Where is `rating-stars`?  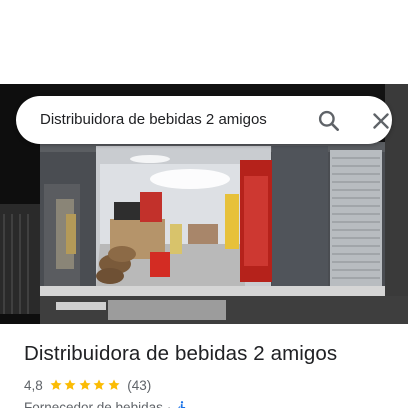
rating-stars is located at coordinates (85, 385).